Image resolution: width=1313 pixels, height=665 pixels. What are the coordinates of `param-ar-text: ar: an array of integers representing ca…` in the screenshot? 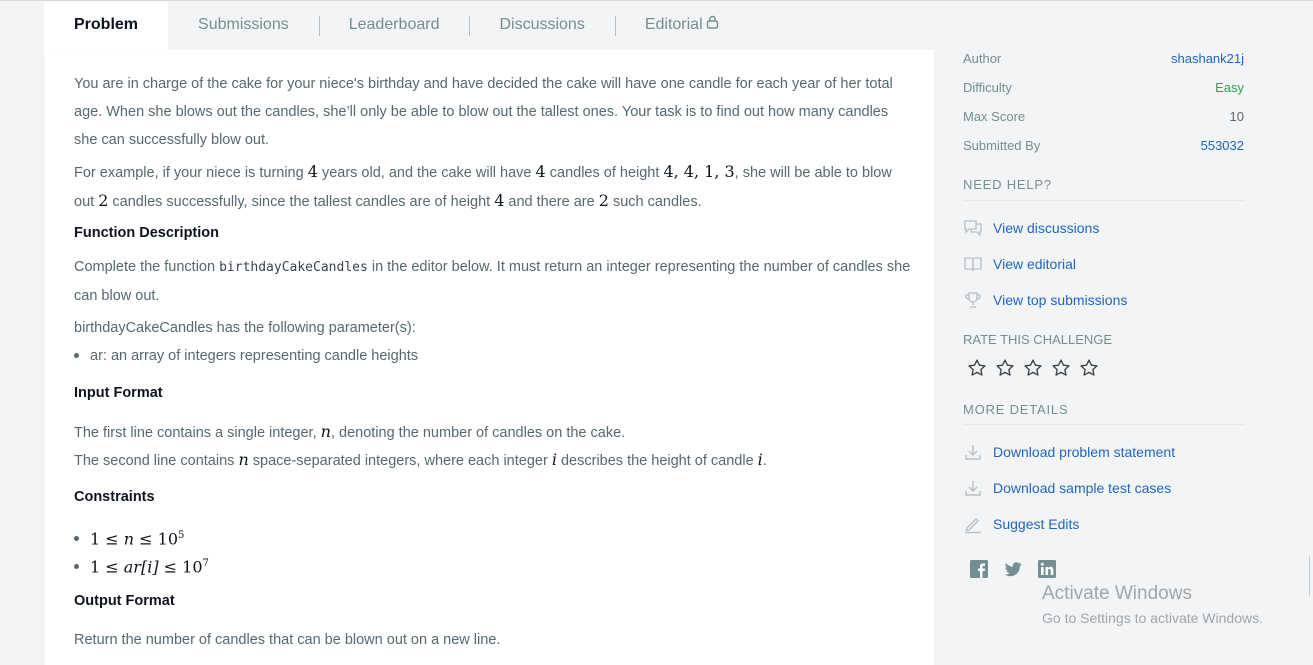 It's located at (254, 356).